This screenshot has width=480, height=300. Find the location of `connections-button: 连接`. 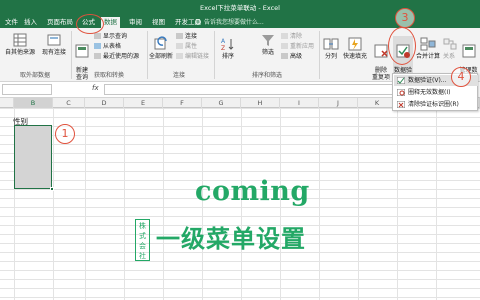

connections-button: 连接 is located at coordinates (186, 36).